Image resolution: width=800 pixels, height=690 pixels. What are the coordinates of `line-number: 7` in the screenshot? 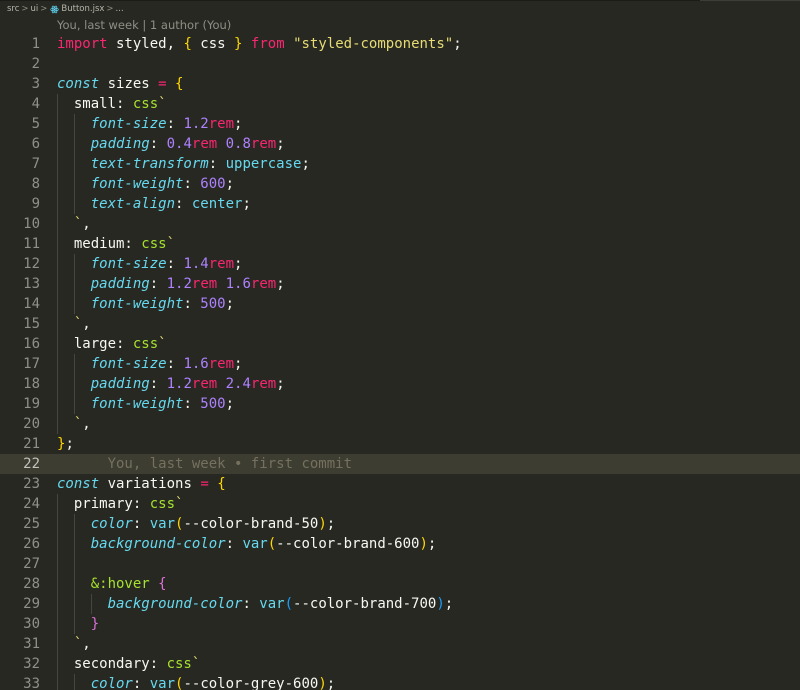 It's located at (35, 164).